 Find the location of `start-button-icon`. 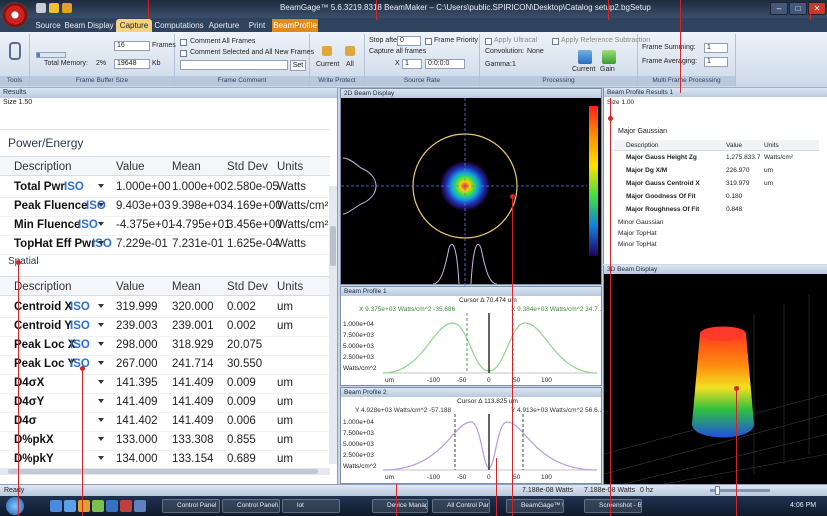

start-button-icon is located at coordinates (15, 506).